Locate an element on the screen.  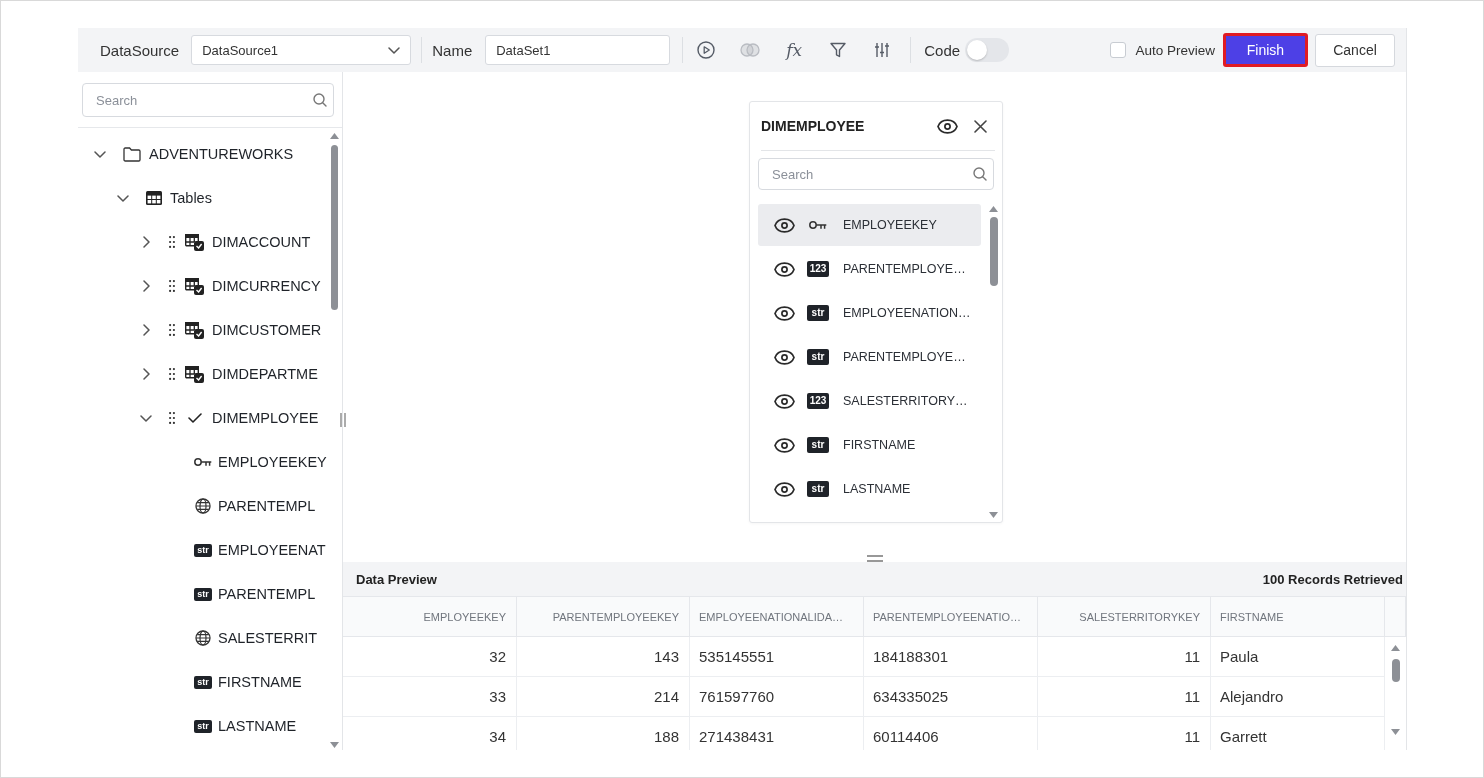
cancel-button: Cancel is located at coordinates (1355, 50).